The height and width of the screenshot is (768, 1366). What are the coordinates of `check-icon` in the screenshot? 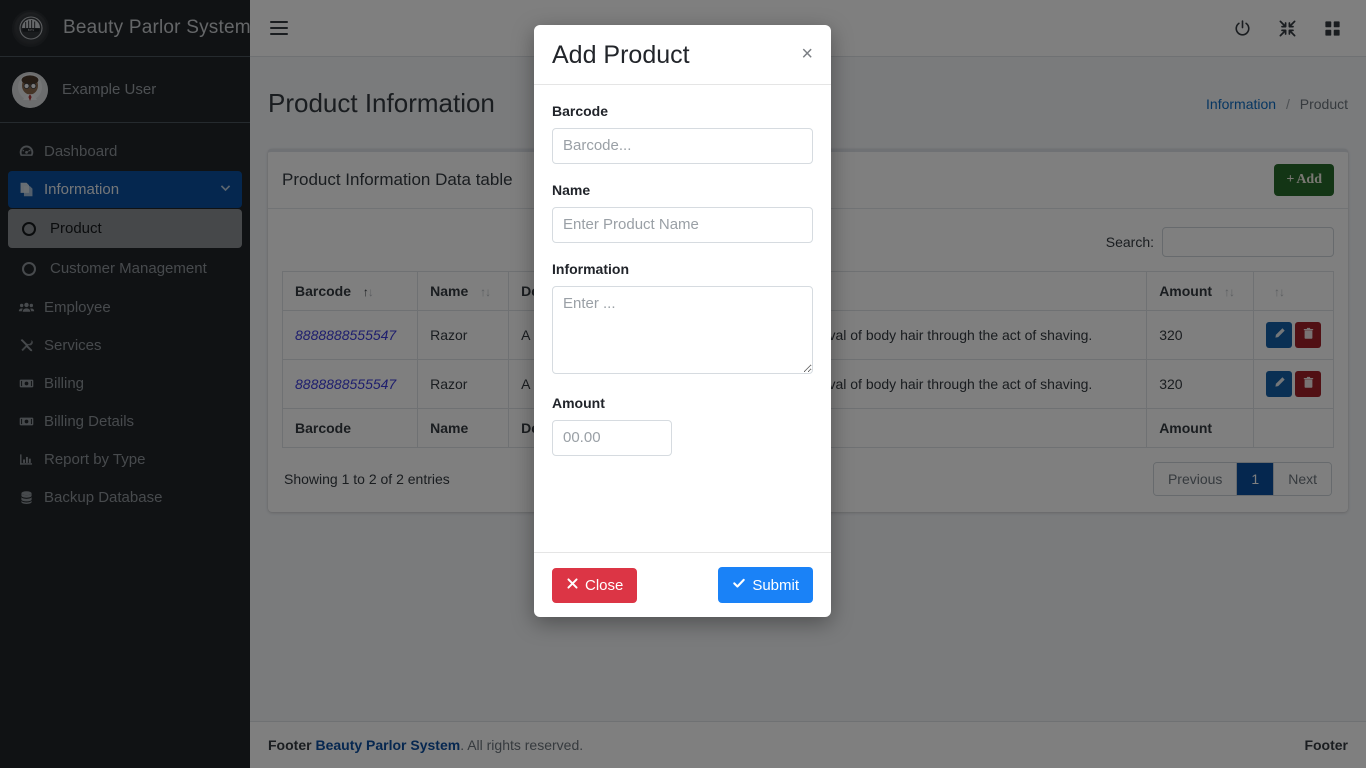 It's located at (739, 585).